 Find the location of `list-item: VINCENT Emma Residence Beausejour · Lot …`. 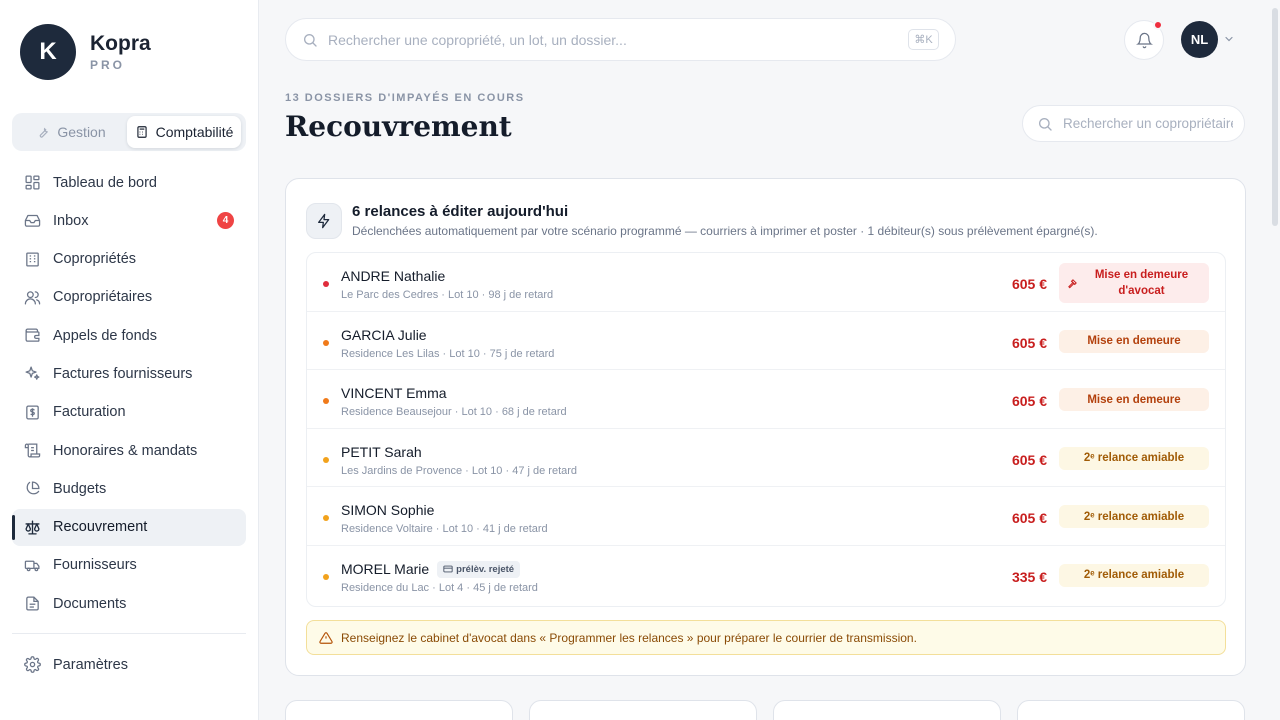

list-item: VINCENT Emma Residence Beausejour · Lot … is located at coordinates (766, 399).